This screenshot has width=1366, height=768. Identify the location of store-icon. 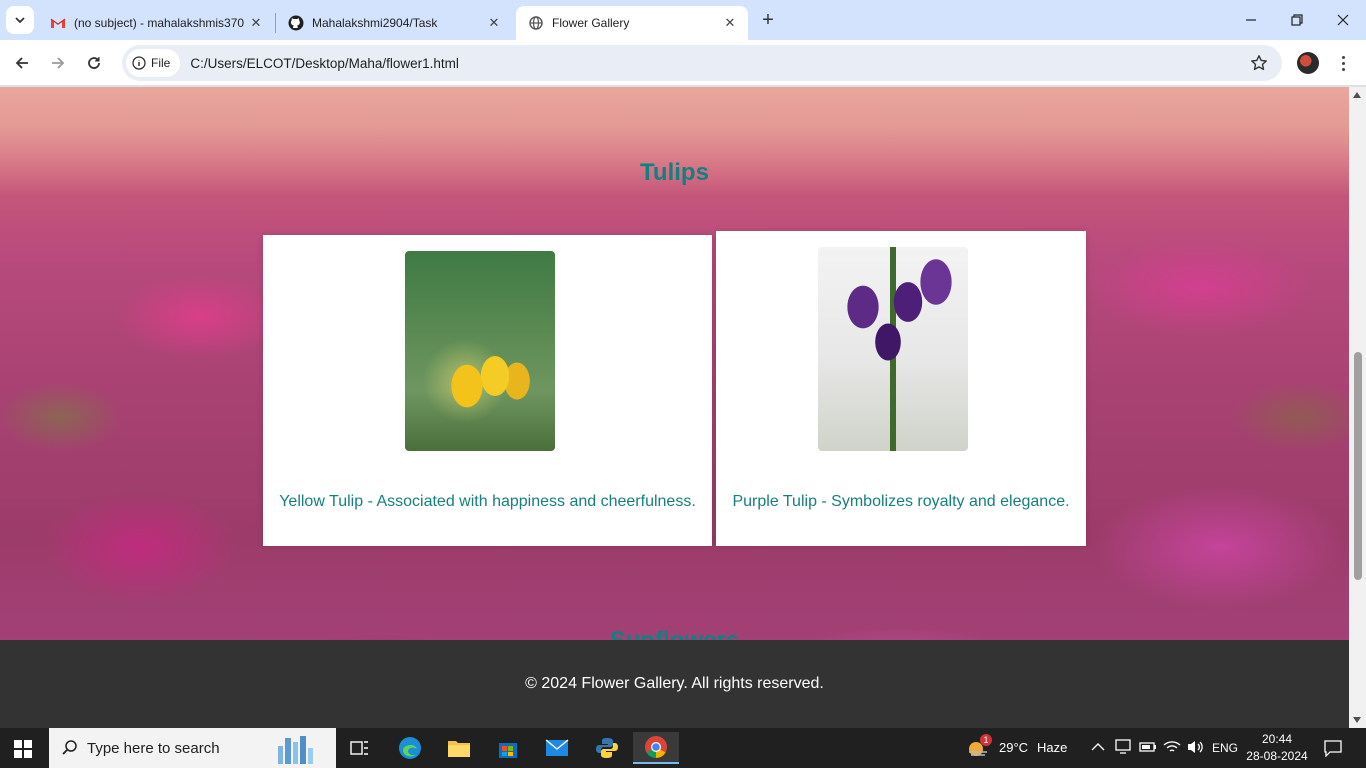
(508, 750).